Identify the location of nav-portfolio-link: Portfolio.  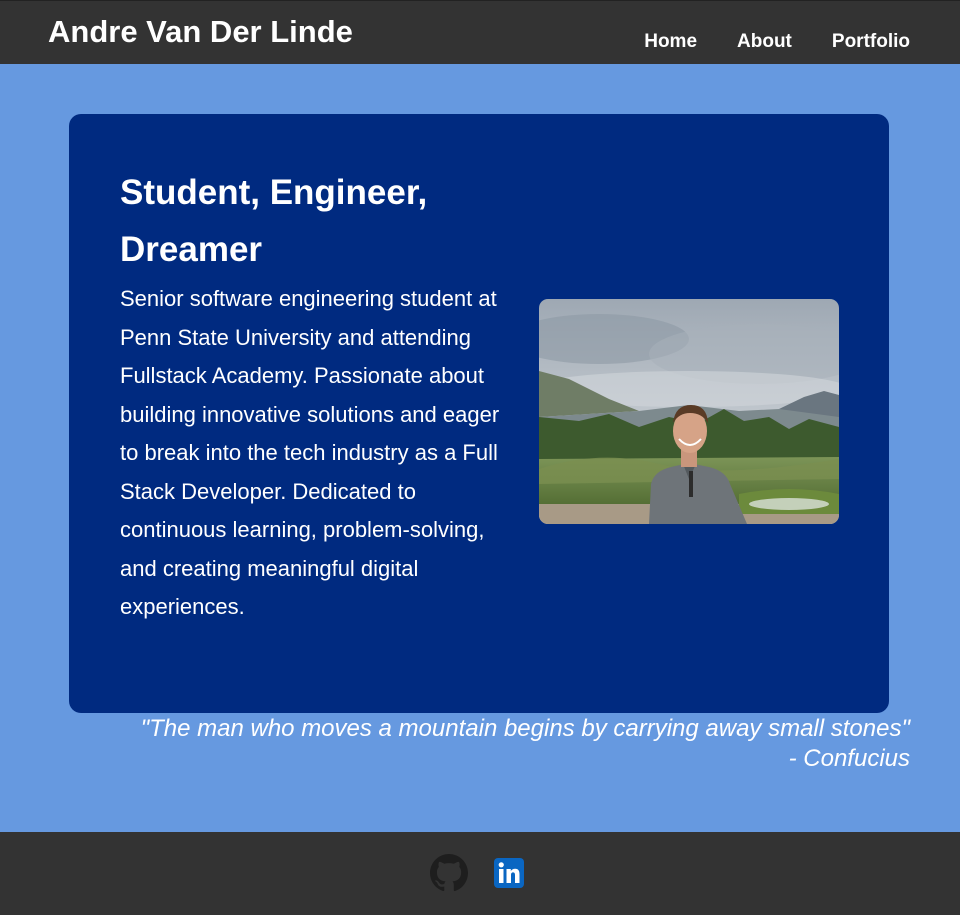
(871, 42).